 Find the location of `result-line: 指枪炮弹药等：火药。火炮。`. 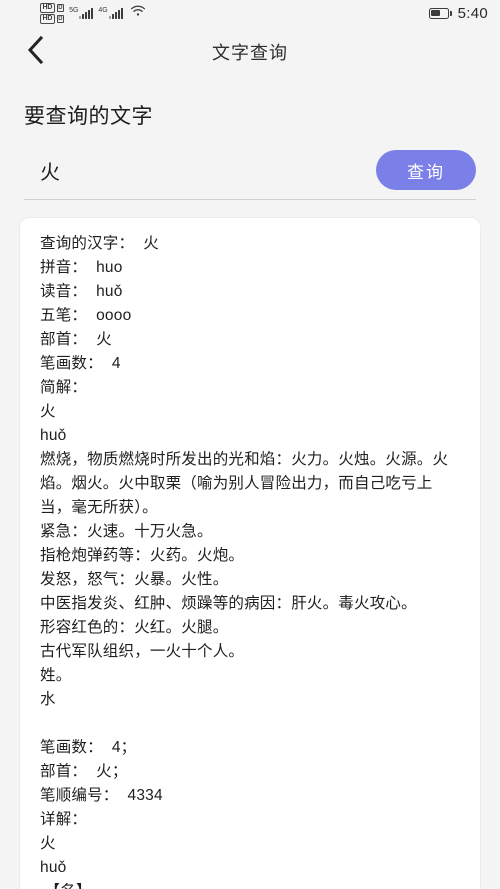

result-line: 指枪炮弹药等：火药。火炮。 is located at coordinates (142, 555).